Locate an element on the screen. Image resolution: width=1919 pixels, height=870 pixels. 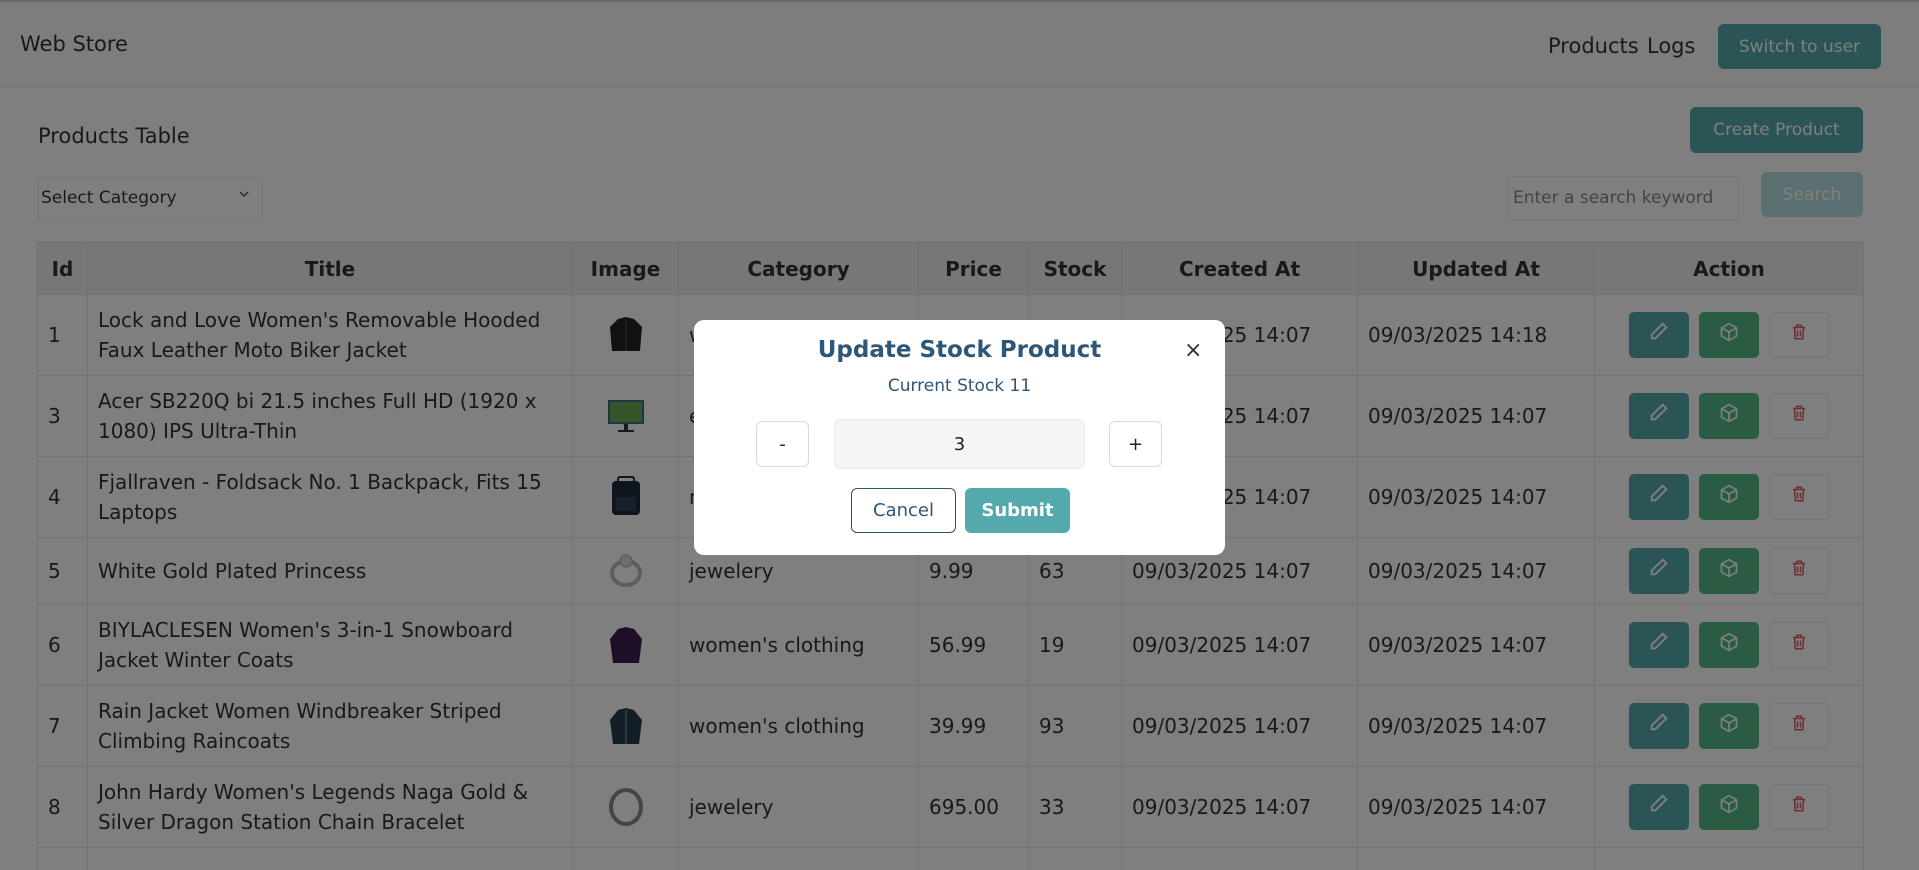
modal-title: Update Stock Product is located at coordinates (959, 350).